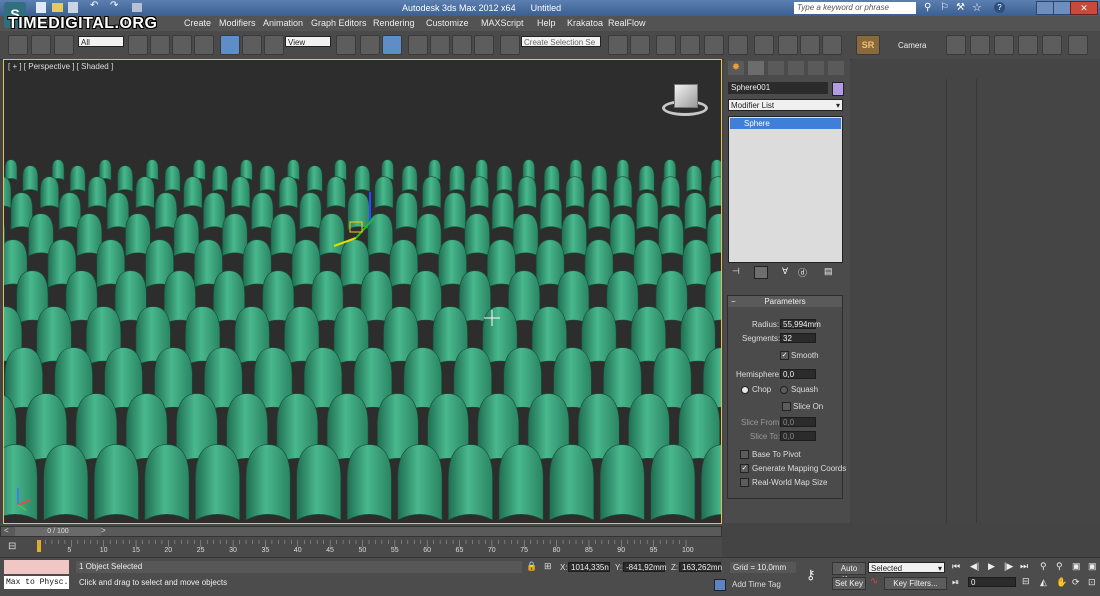 The width and height of the screenshot is (1100, 596). Describe the element at coordinates (999, 7) in the screenshot. I see `help-icon: ?` at that location.